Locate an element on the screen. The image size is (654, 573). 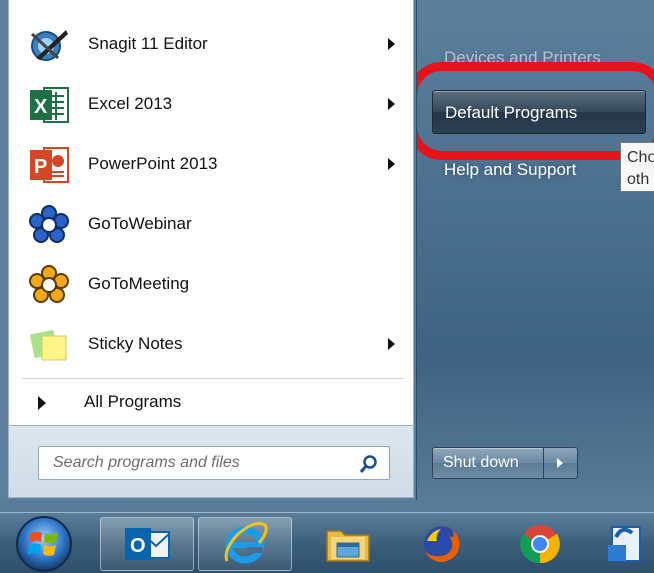
taskbar-internet-explorer is located at coordinates (245, 544).